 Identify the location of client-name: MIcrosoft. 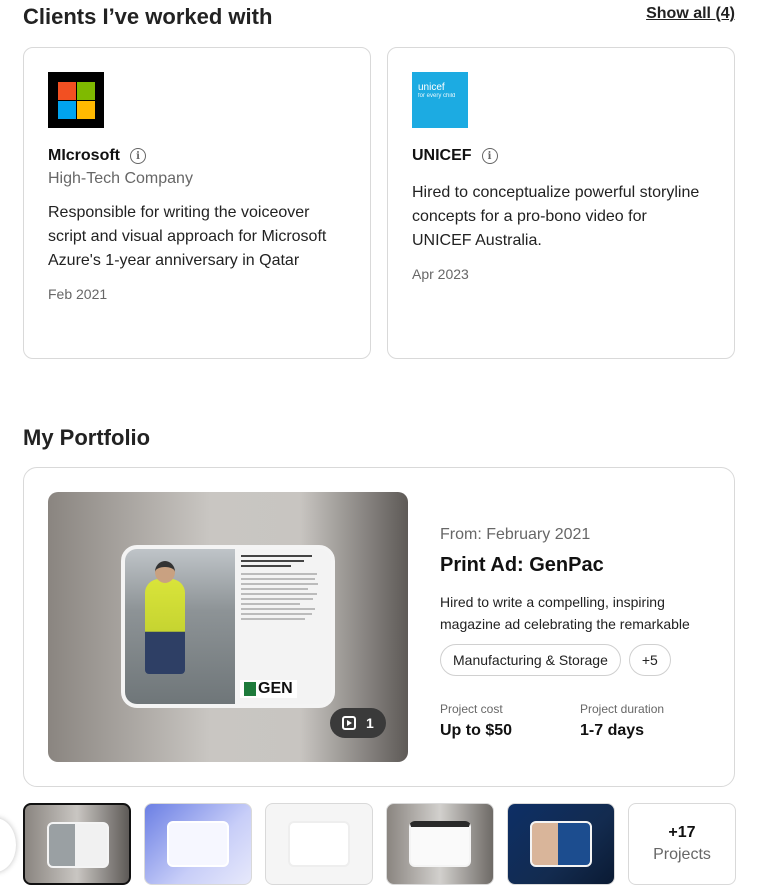
(84, 155).